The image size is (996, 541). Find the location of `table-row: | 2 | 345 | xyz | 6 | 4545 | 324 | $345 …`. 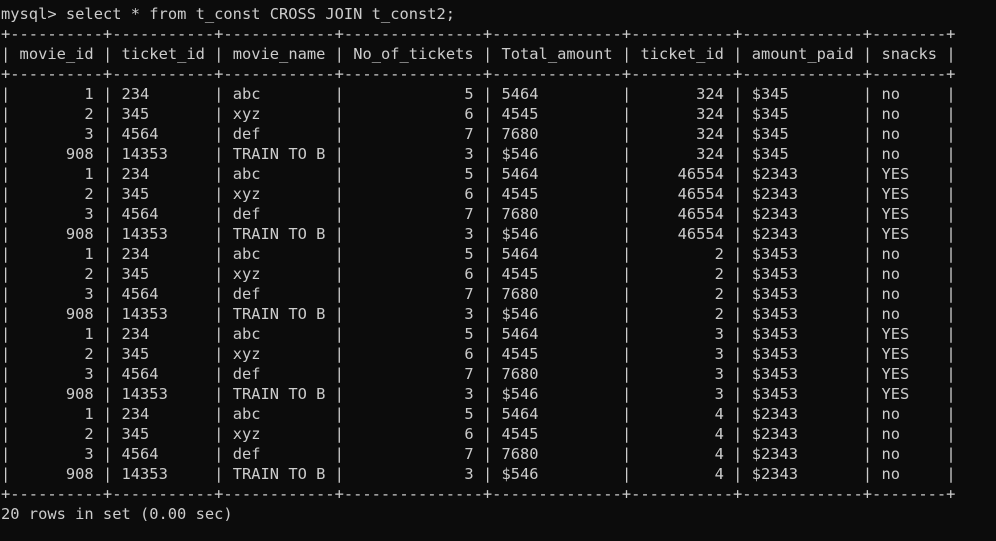

table-row: | 2 | 345 | xyz | 6 | 4545 | 324 | $345 … is located at coordinates (478, 114).